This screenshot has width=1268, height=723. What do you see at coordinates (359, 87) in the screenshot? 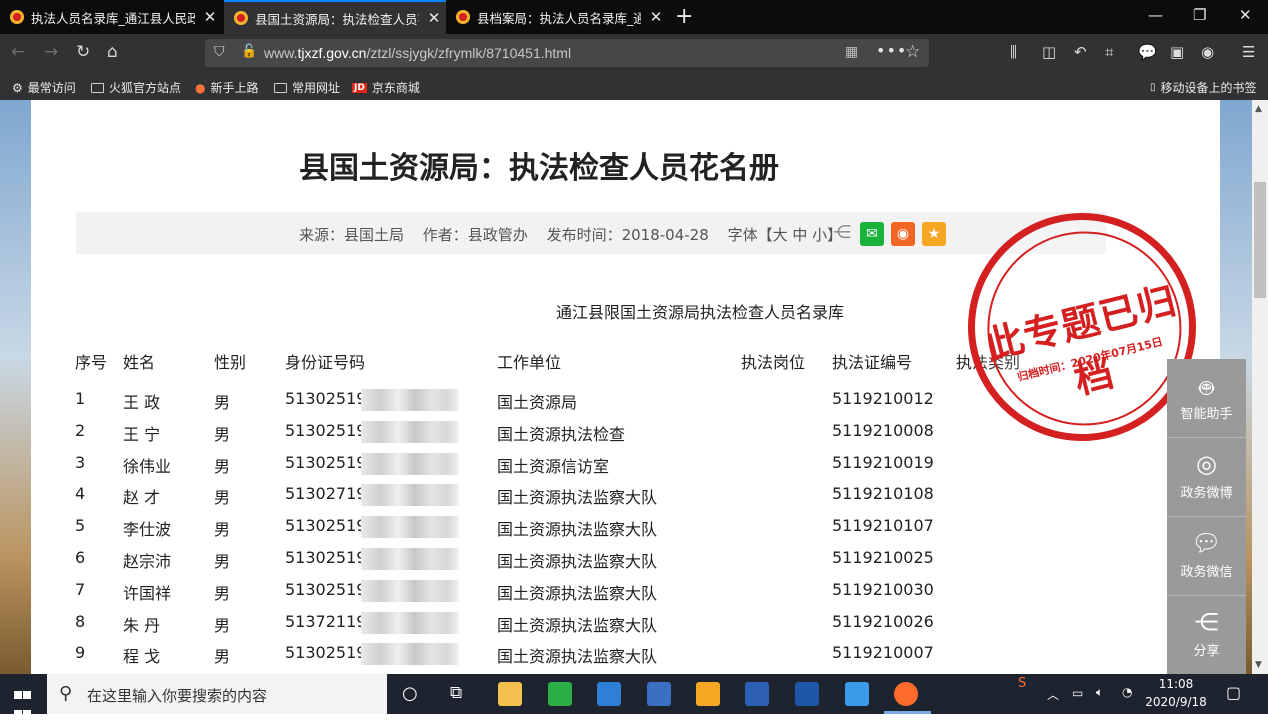
I see `jd-logo-icon: JD` at bounding box center [359, 87].